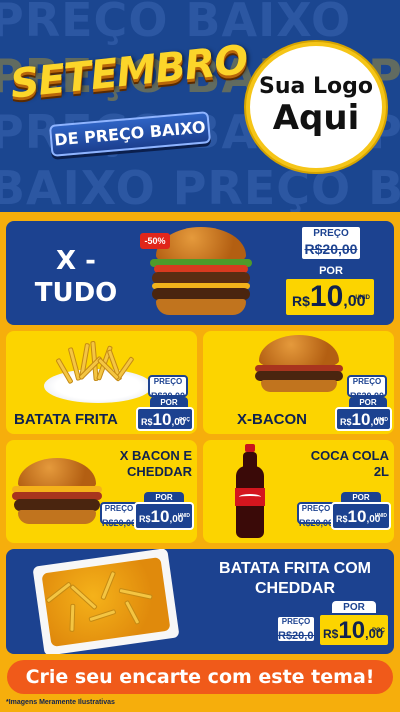  Describe the element at coordinates (250, 492) in the screenshot. I see `coke-bottle-image` at that location.